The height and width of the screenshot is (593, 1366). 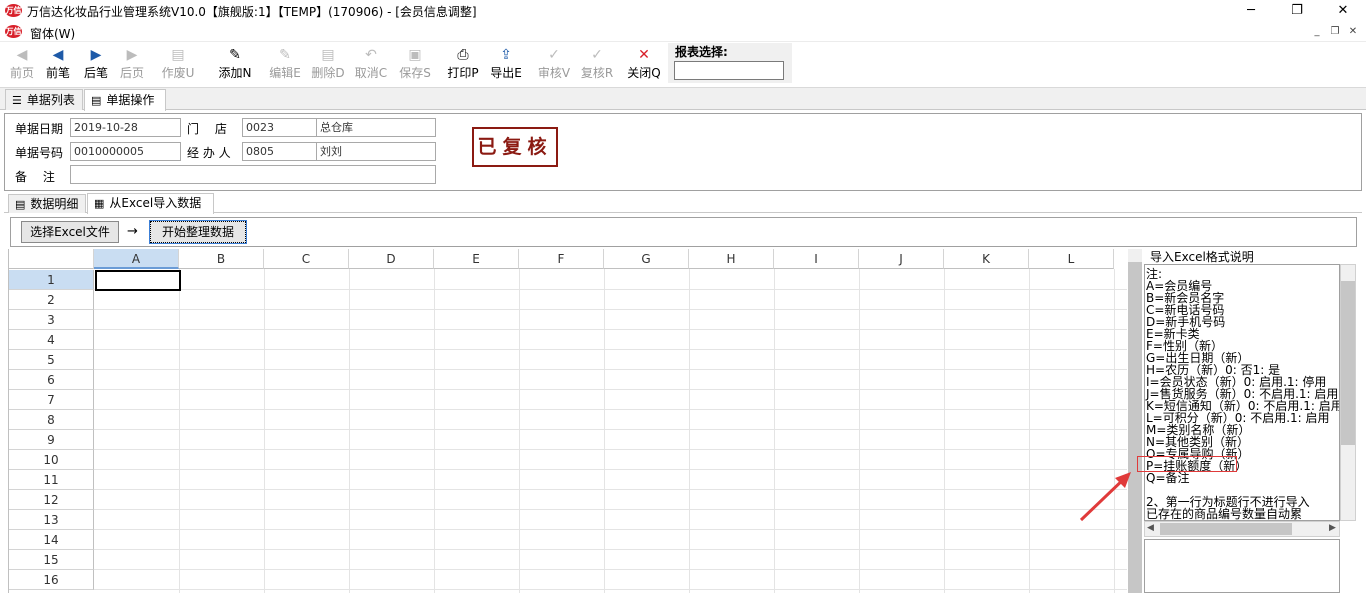 What do you see at coordinates (279, 151) in the screenshot?
I see `handler-code-field: 0805` at bounding box center [279, 151].